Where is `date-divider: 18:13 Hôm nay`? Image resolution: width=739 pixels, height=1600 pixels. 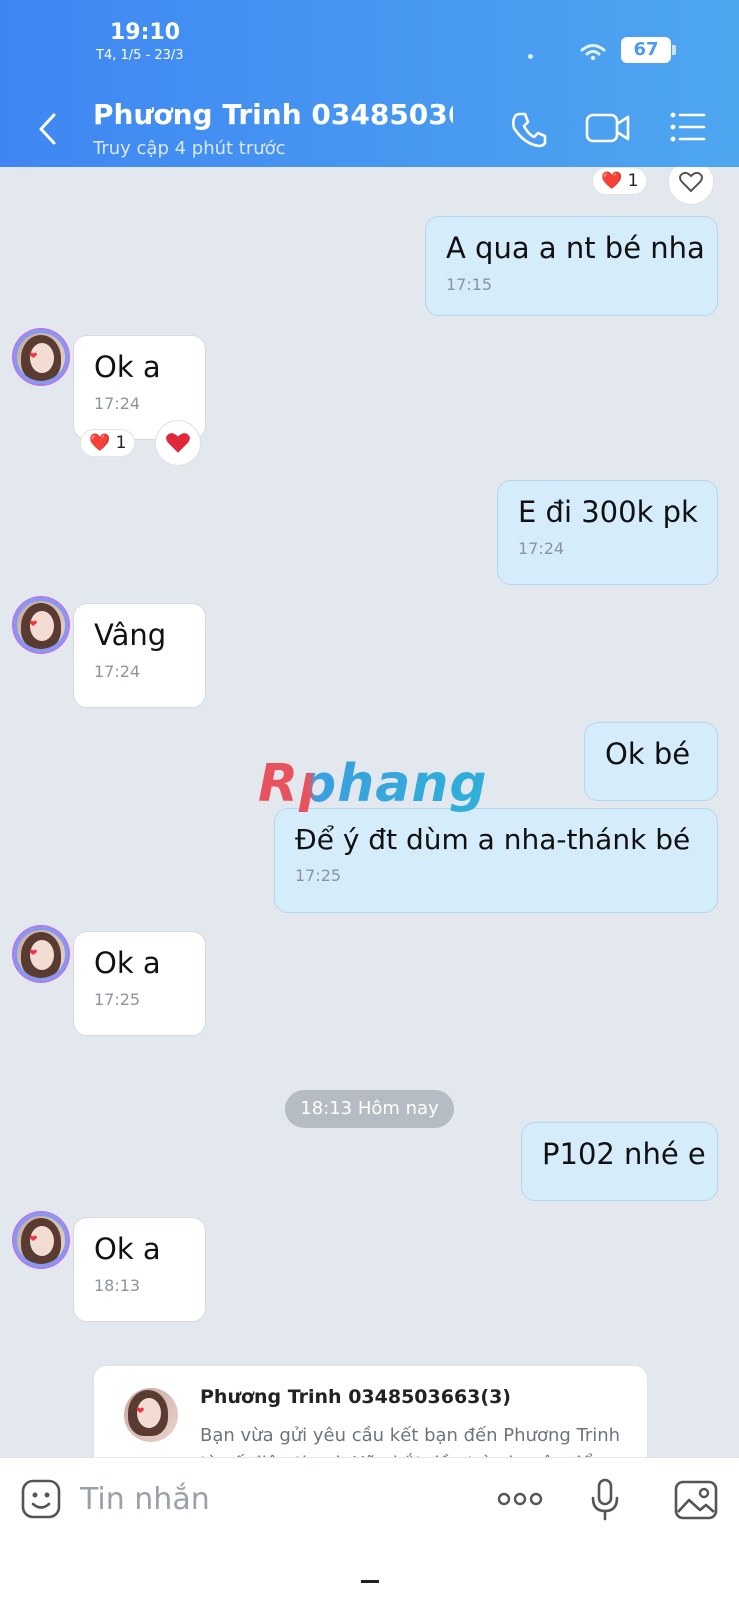
date-divider: 18:13 Hôm nay is located at coordinates (369, 1109).